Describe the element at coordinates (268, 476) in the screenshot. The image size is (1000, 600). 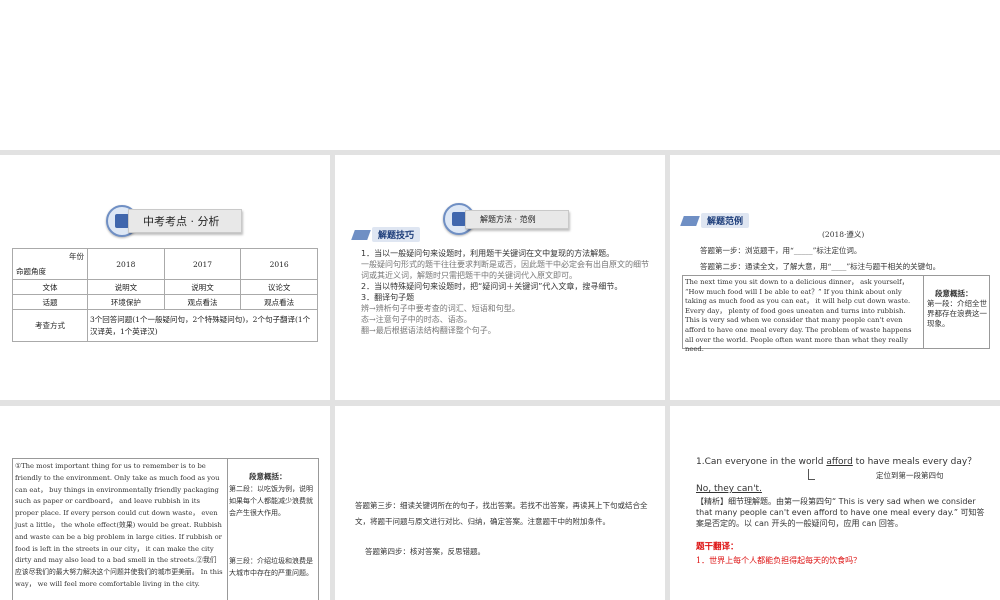
I see `summary-title: 段意概括：` at that location.